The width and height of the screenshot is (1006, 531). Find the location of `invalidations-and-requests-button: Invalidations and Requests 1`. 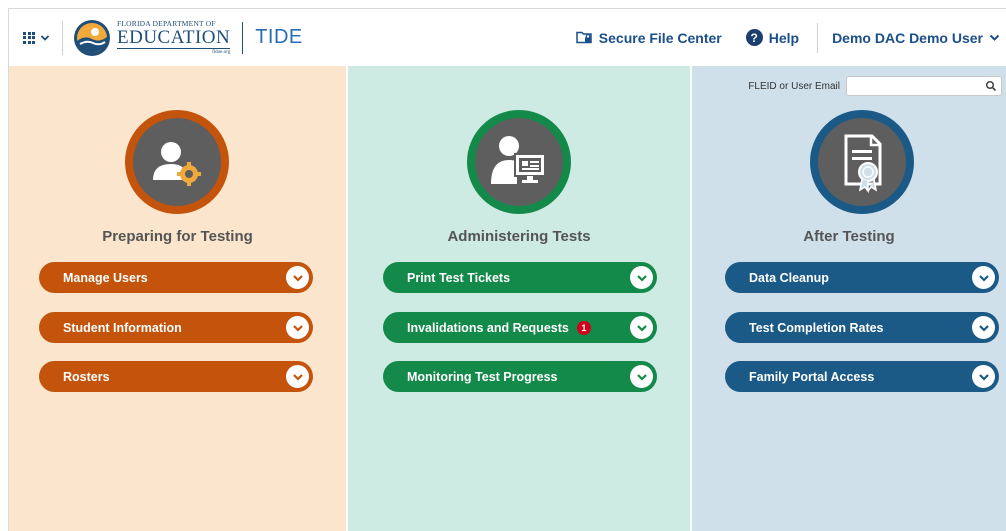

invalidations-and-requests-button: Invalidations and Requests 1 is located at coordinates (520, 327).